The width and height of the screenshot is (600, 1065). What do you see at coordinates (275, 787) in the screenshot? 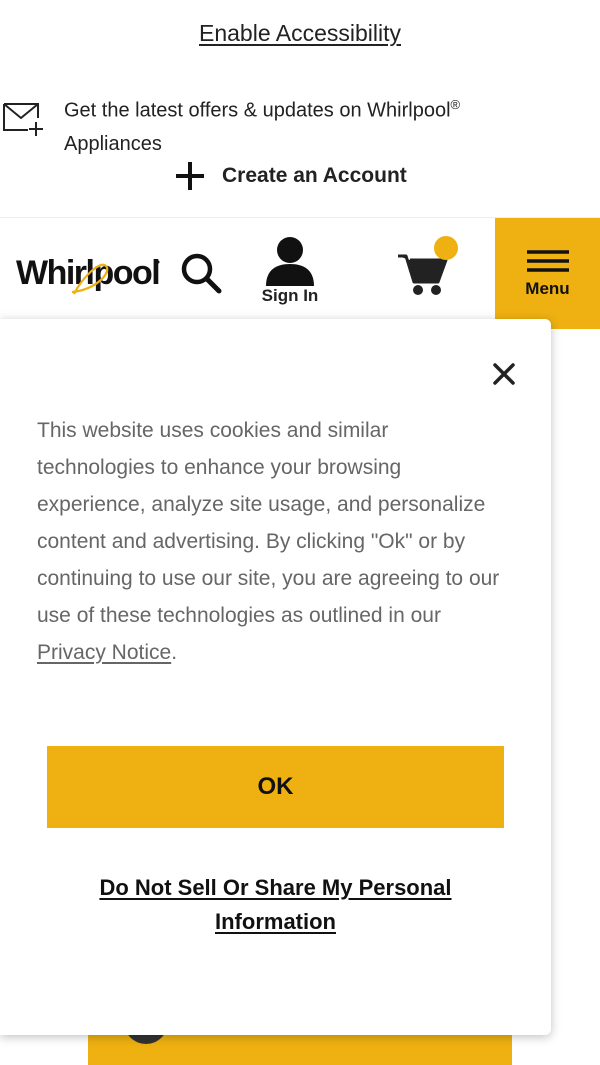
I see `ok-button: OK` at bounding box center [275, 787].